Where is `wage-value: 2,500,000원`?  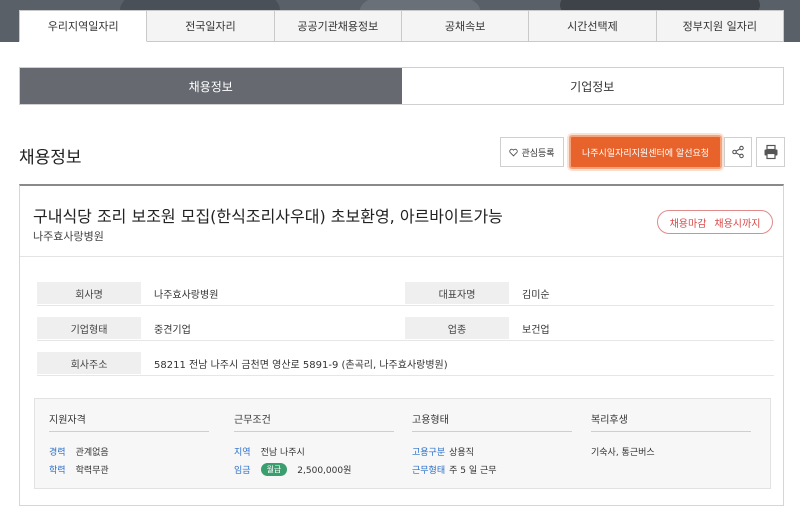
wage-value: 2,500,000원 is located at coordinates (324, 470).